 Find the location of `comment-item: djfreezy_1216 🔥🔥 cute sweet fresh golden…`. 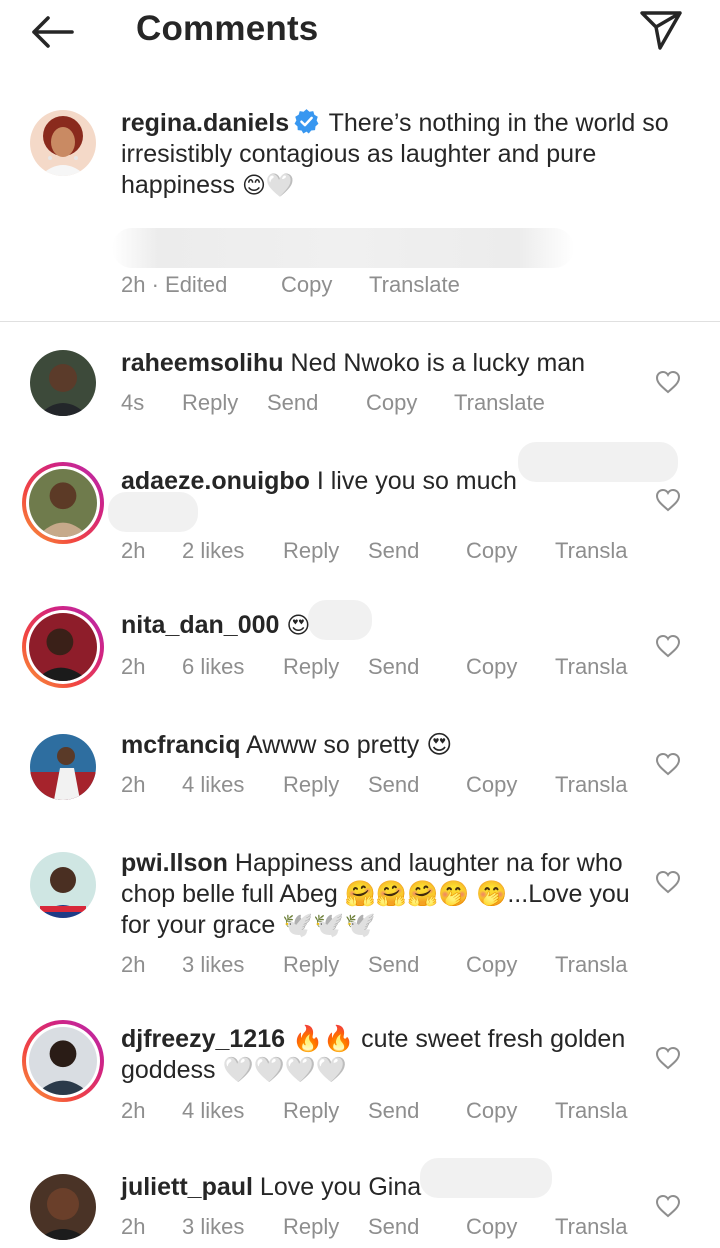

comment-item: djfreezy_1216 🔥🔥 cute sweet fresh golden… is located at coordinates (360, 1078).